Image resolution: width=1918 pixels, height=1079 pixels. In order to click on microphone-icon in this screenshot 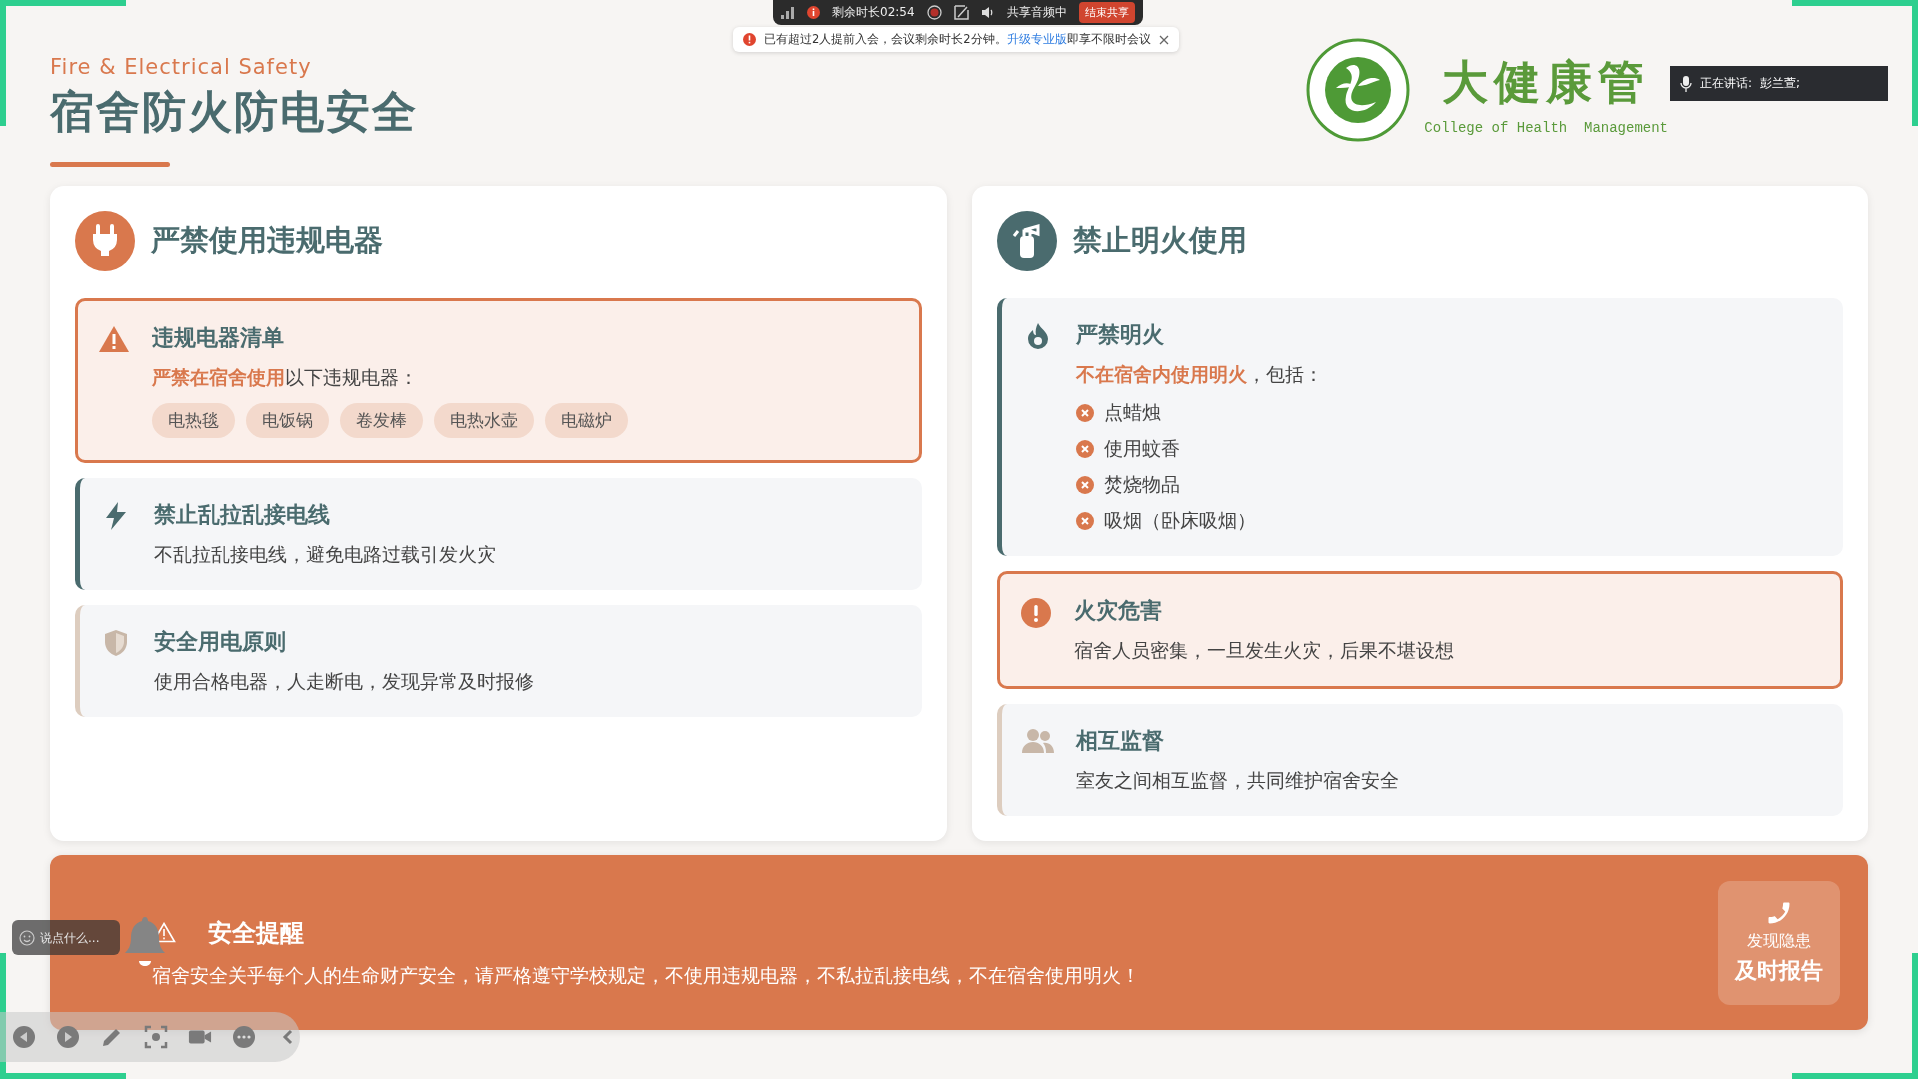, I will do `click(1686, 83)`.